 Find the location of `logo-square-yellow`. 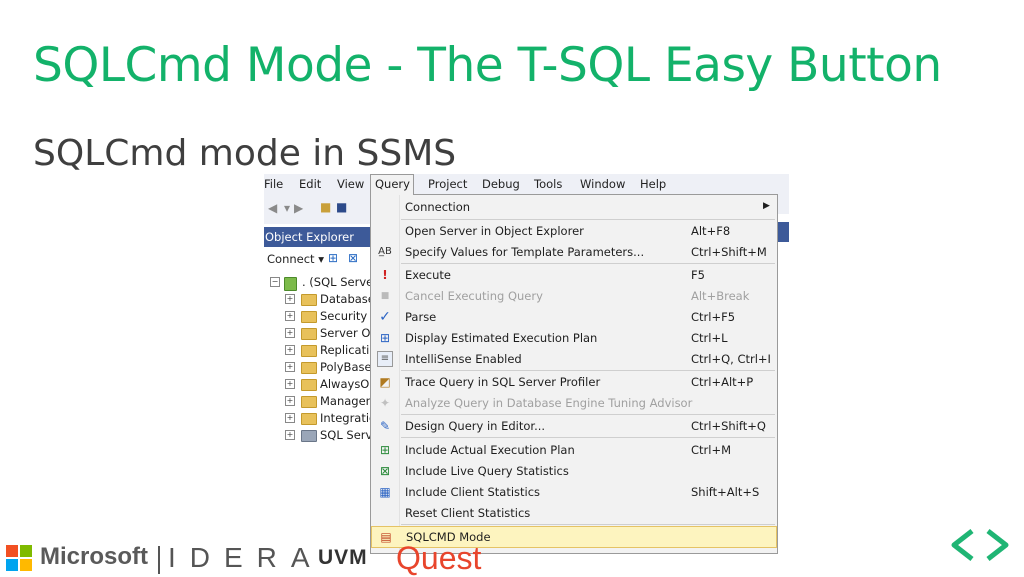

logo-square-yellow is located at coordinates (26, 565).